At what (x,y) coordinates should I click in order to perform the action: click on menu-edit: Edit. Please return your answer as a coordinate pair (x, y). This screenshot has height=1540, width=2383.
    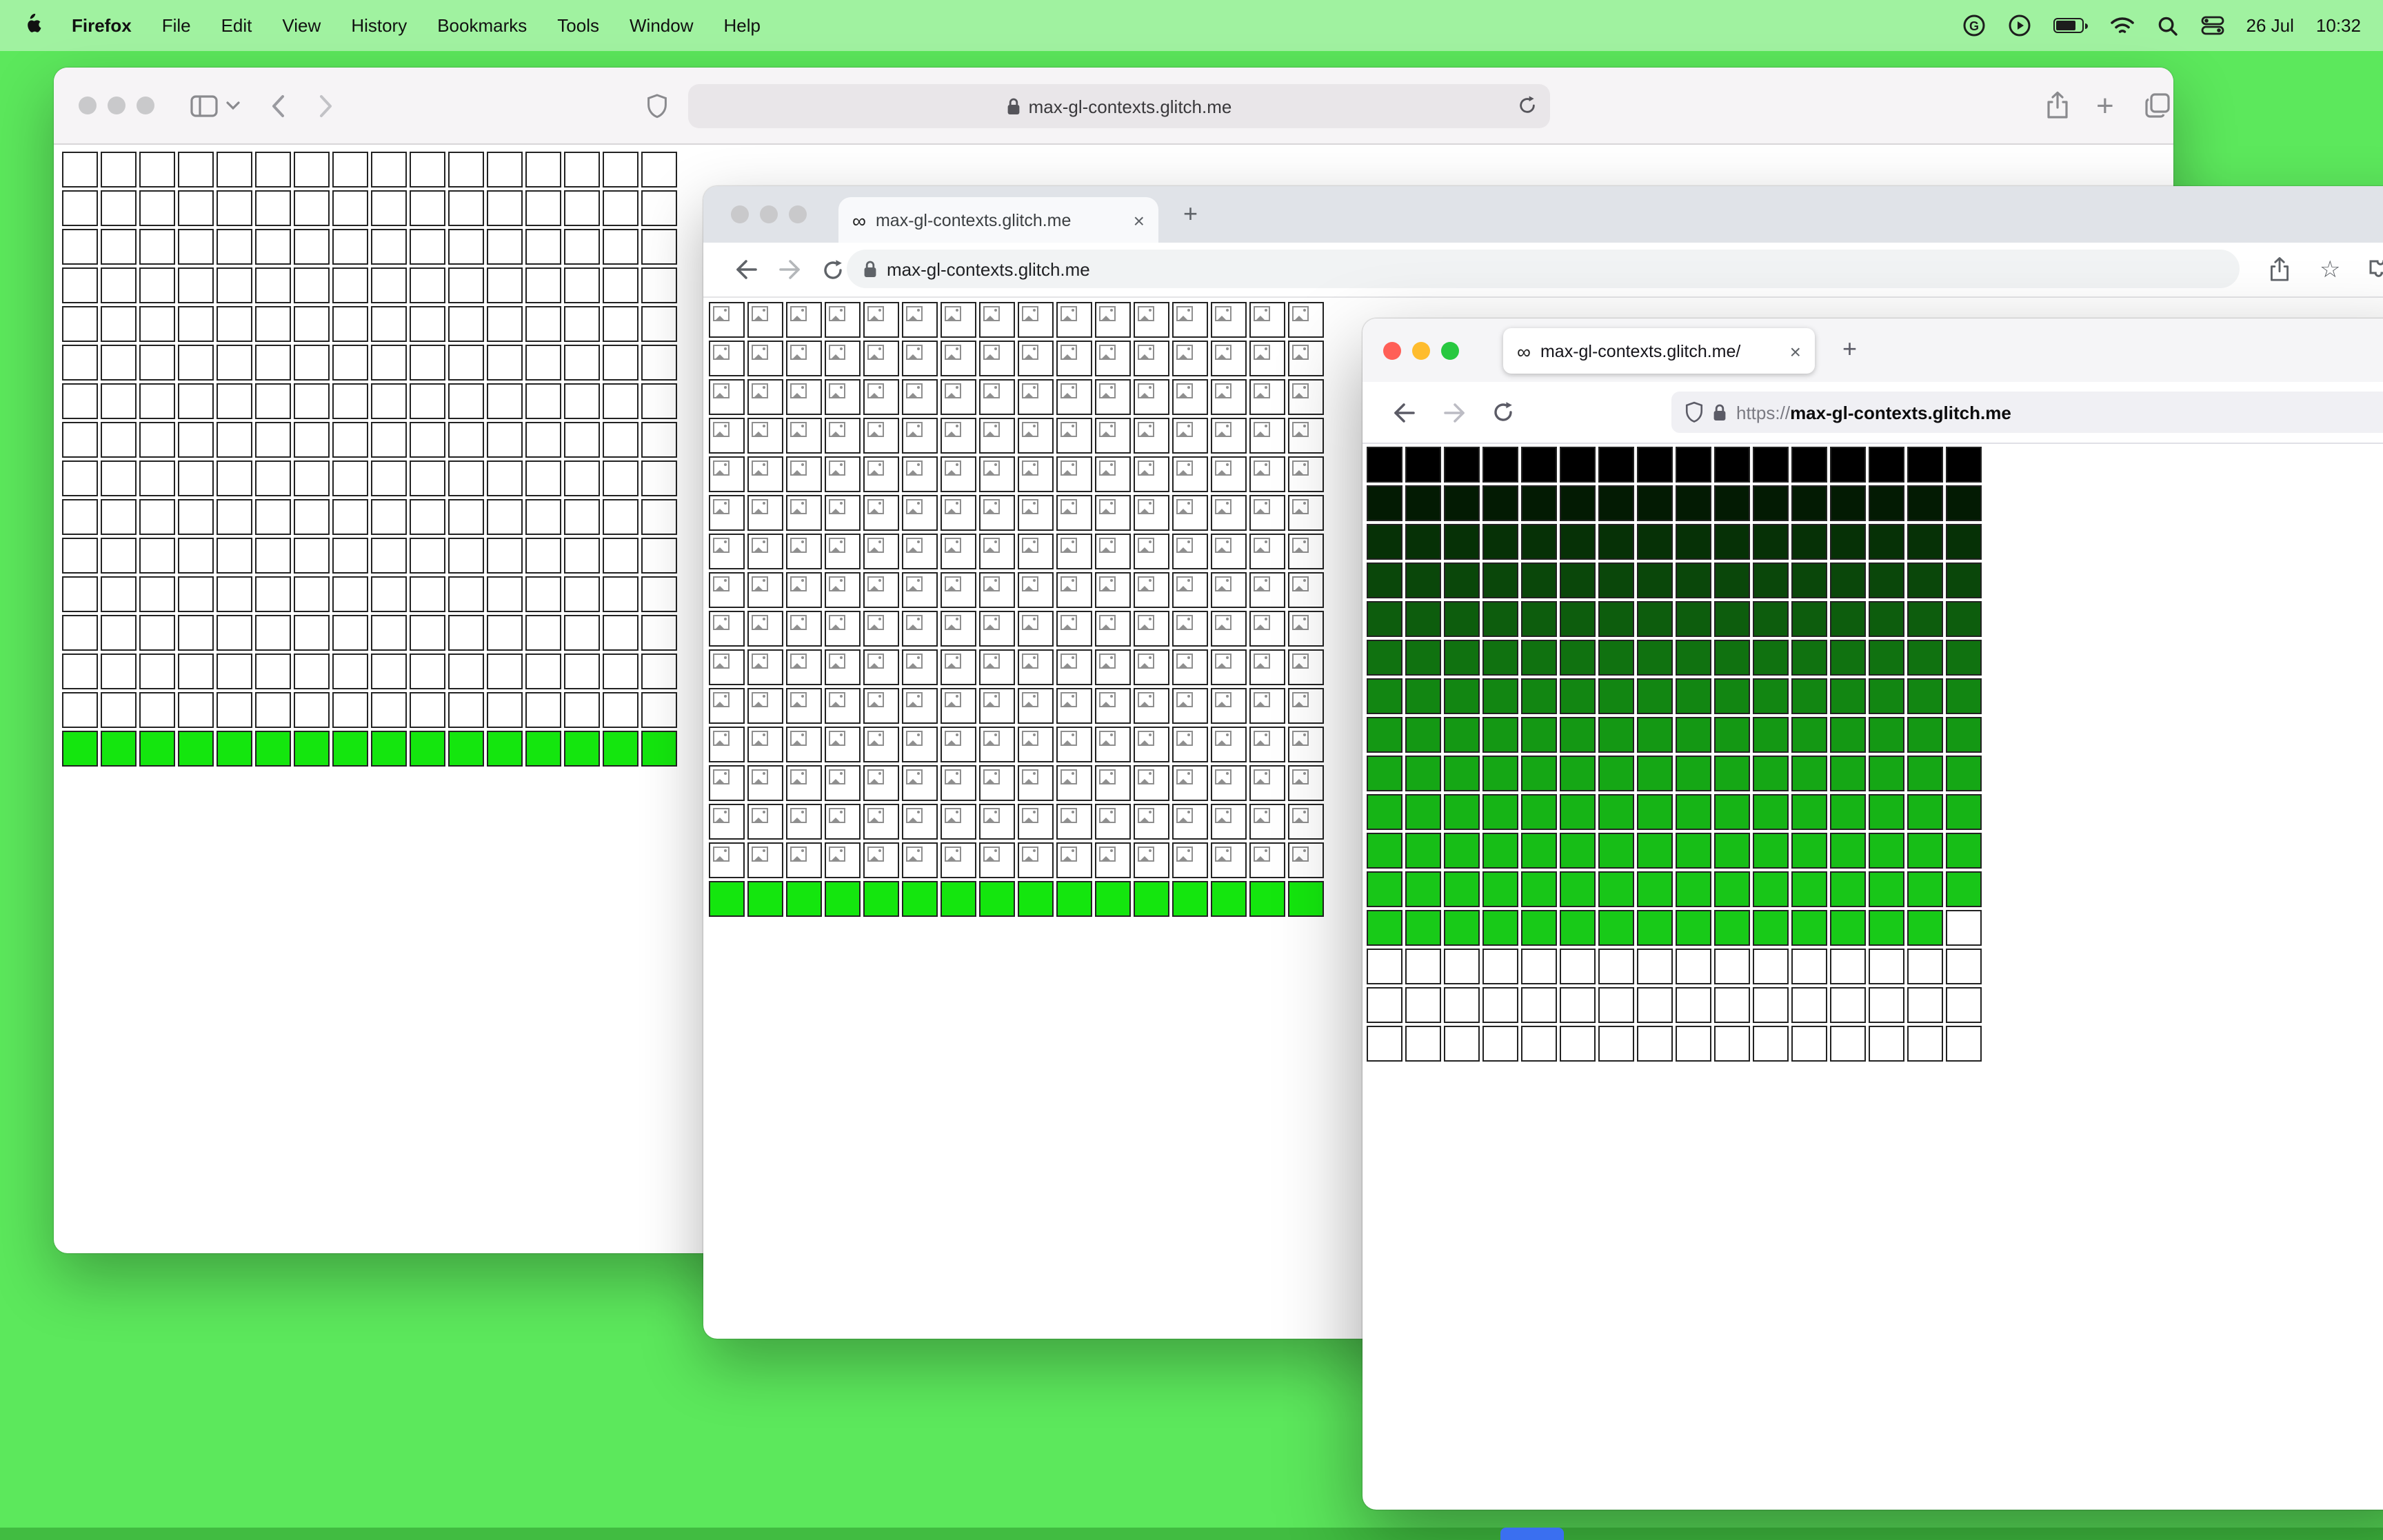
    Looking at the image, I should click on (236, 26).